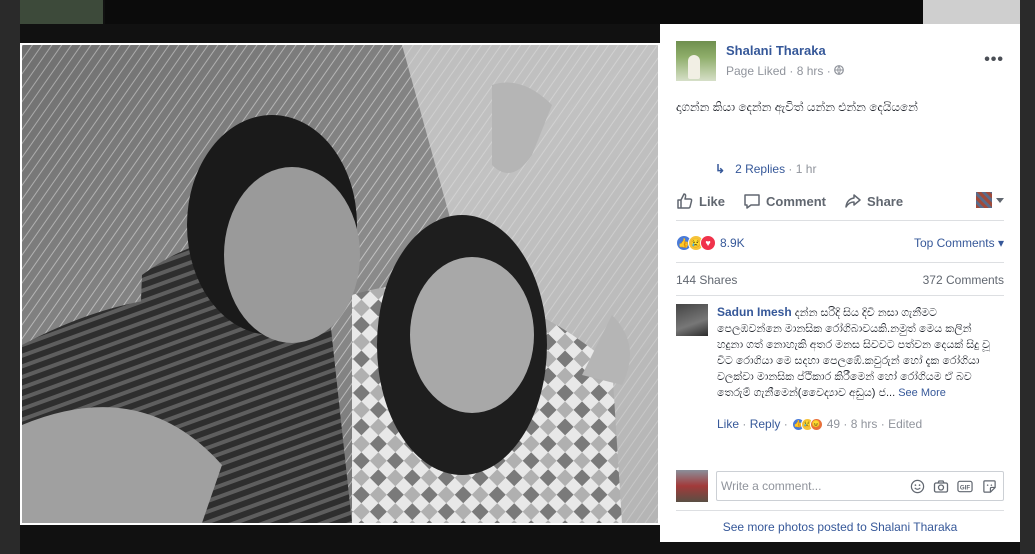  Describe the element at coordinates (776, 50) in the screenshot. I see `poster-name: Shalani Tharaka` at that location.